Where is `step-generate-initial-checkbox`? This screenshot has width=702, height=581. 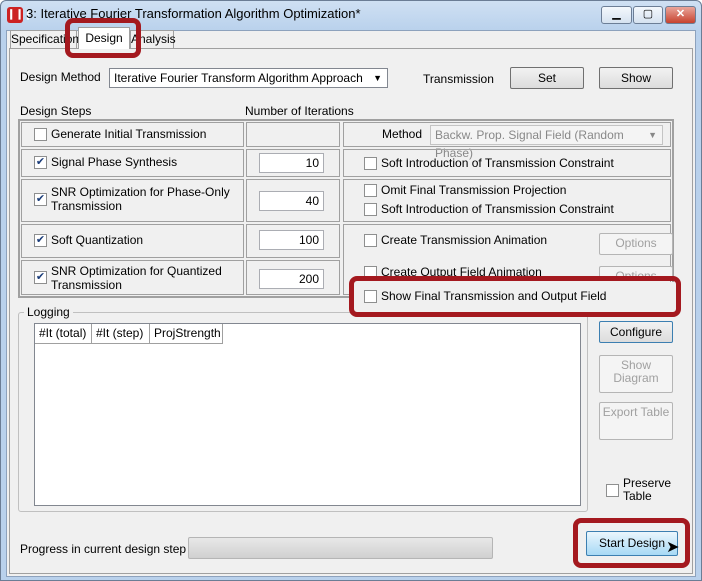 step-generate-initial-checkbox is located at coordinates (40, 134).